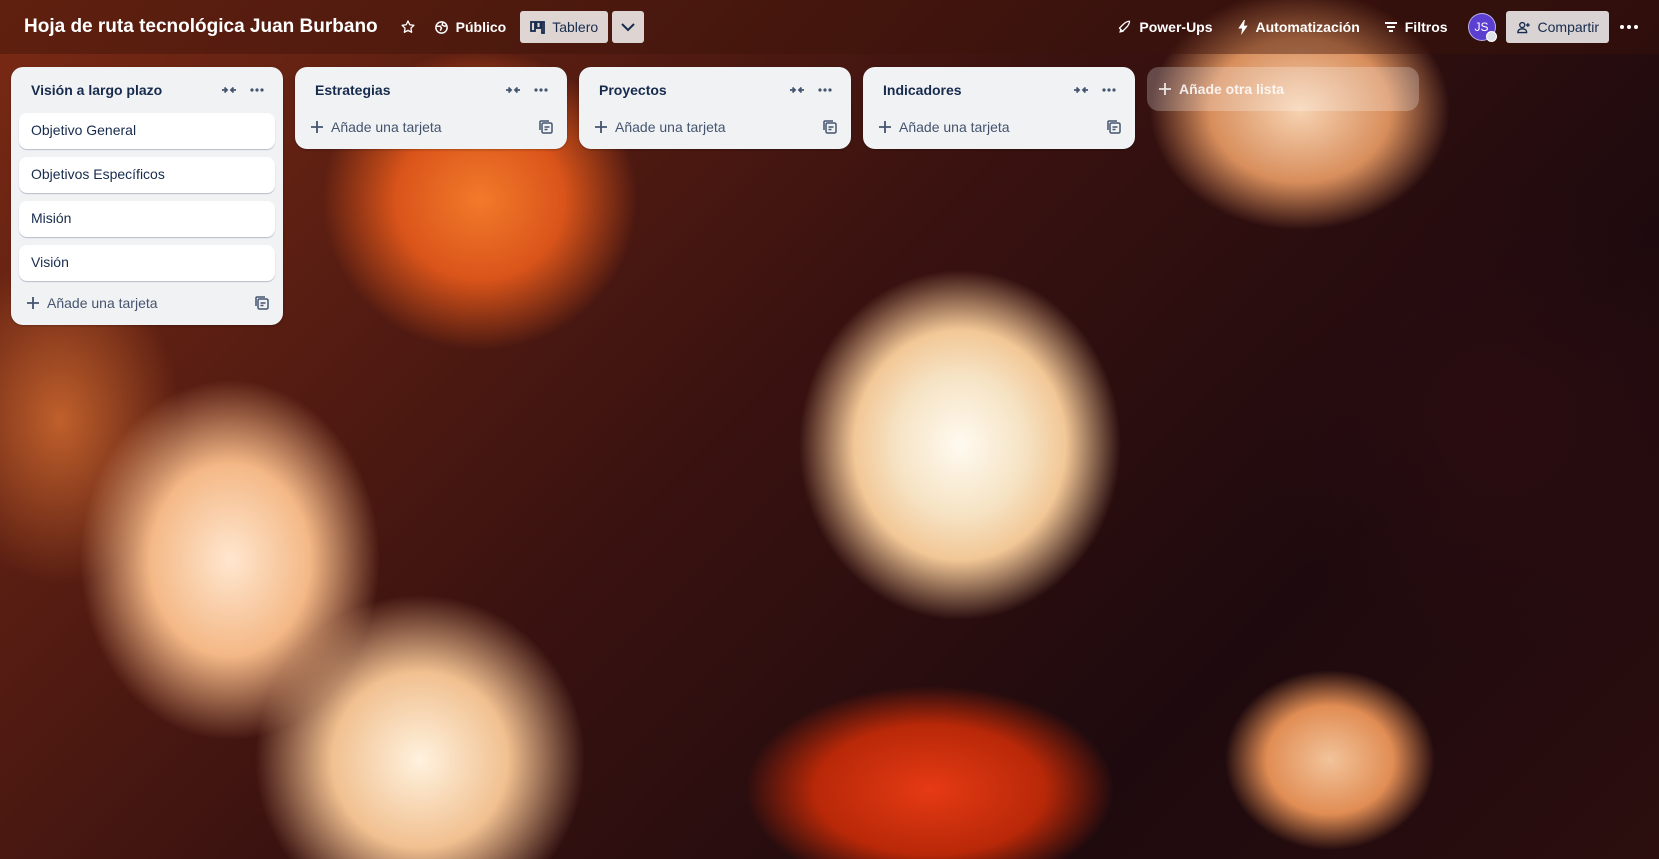 Image resolution: width=1659 pixels, height=859 pixels. Describe the element at coordinates (431, 108) in the screenshot. I see `list-estrategias: Estrategias Añade una tarjeta` at that location.